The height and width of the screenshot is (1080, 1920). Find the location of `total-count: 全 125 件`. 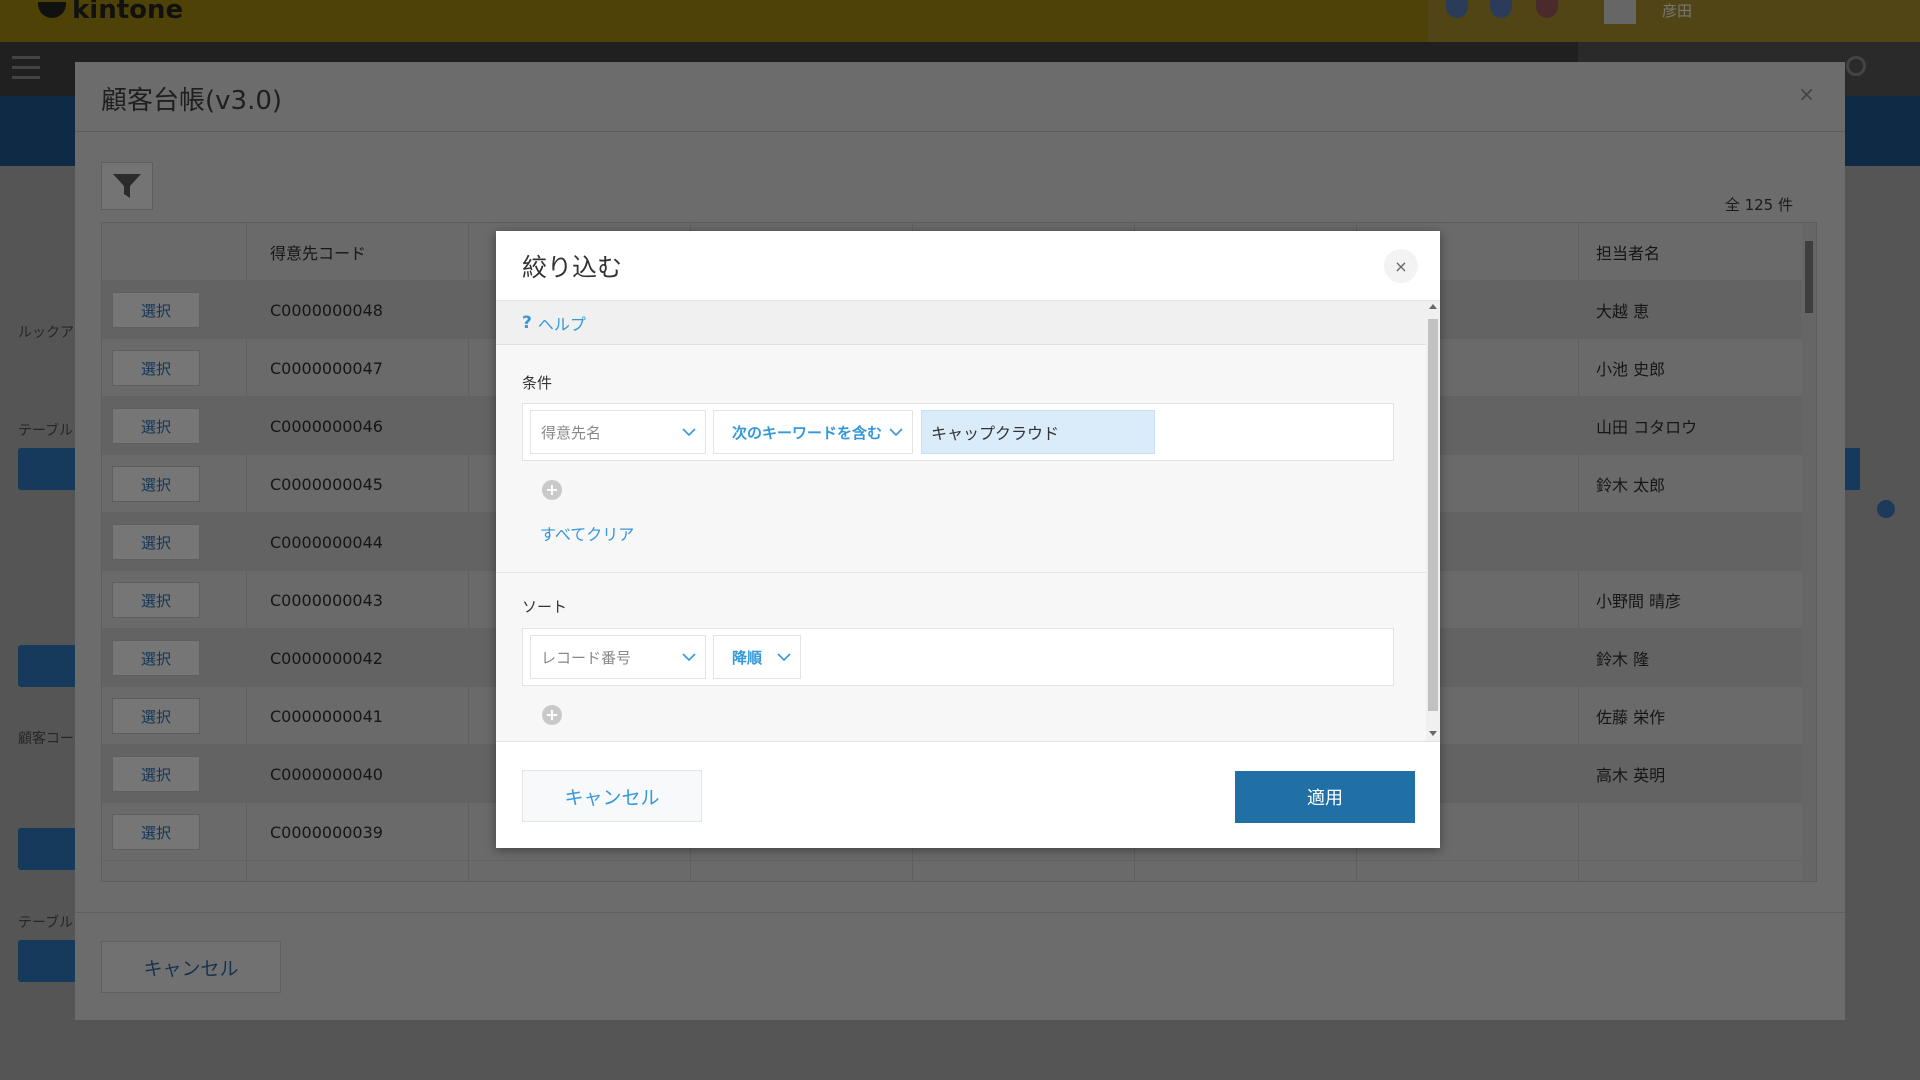

total-count: 全 125 件 is located at coordinates (1758, 205).